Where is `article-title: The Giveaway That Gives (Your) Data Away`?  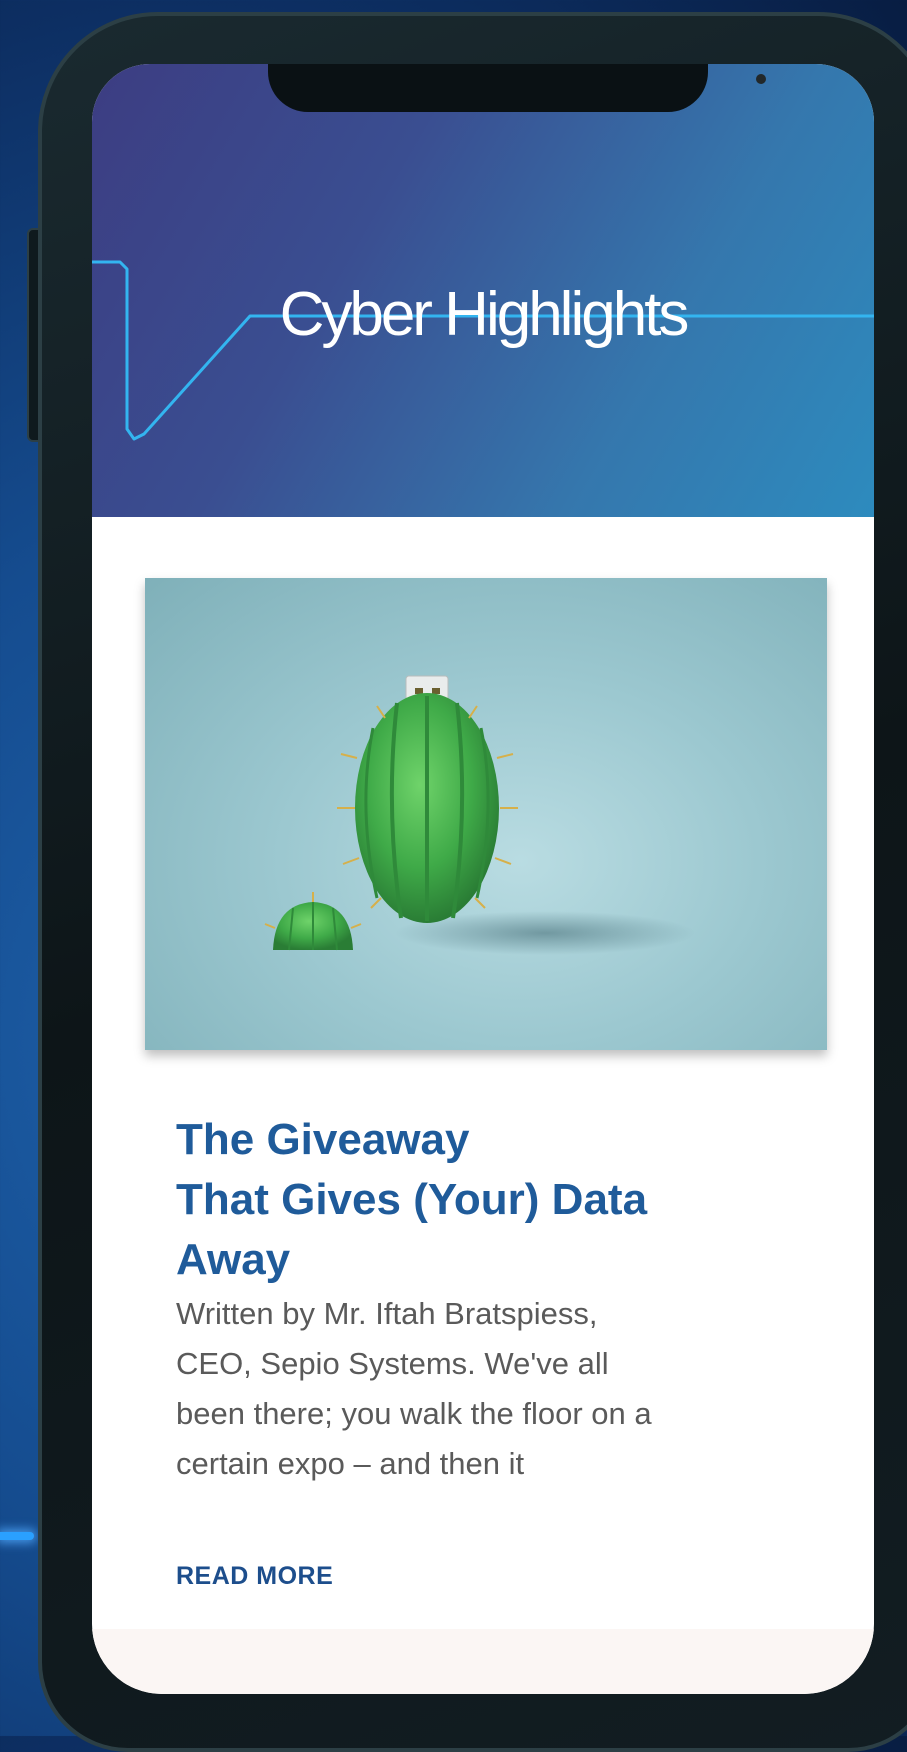 article-title: The Giveaway That Gives (Your) Data Away is located at coordinates (476, 1200).